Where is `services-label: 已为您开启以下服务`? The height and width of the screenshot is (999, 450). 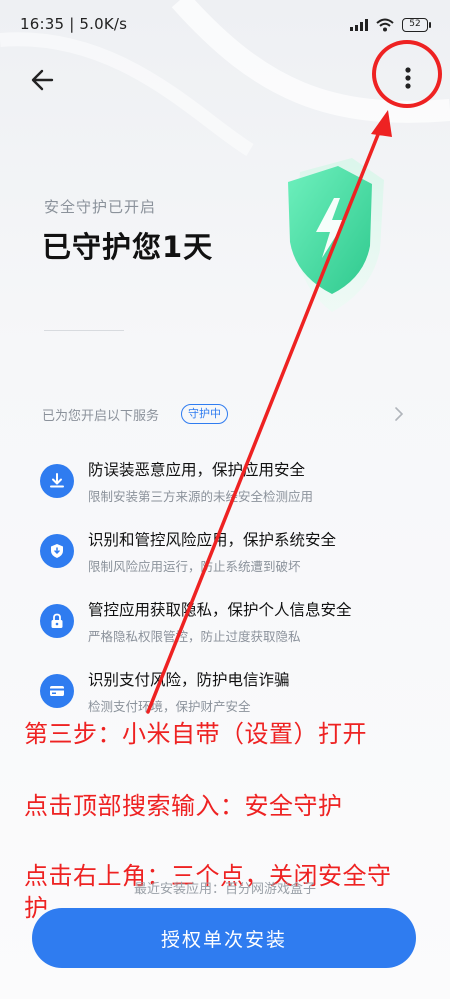 services-label: 已为您开启以下服务 is located at coordinates (101, 416).